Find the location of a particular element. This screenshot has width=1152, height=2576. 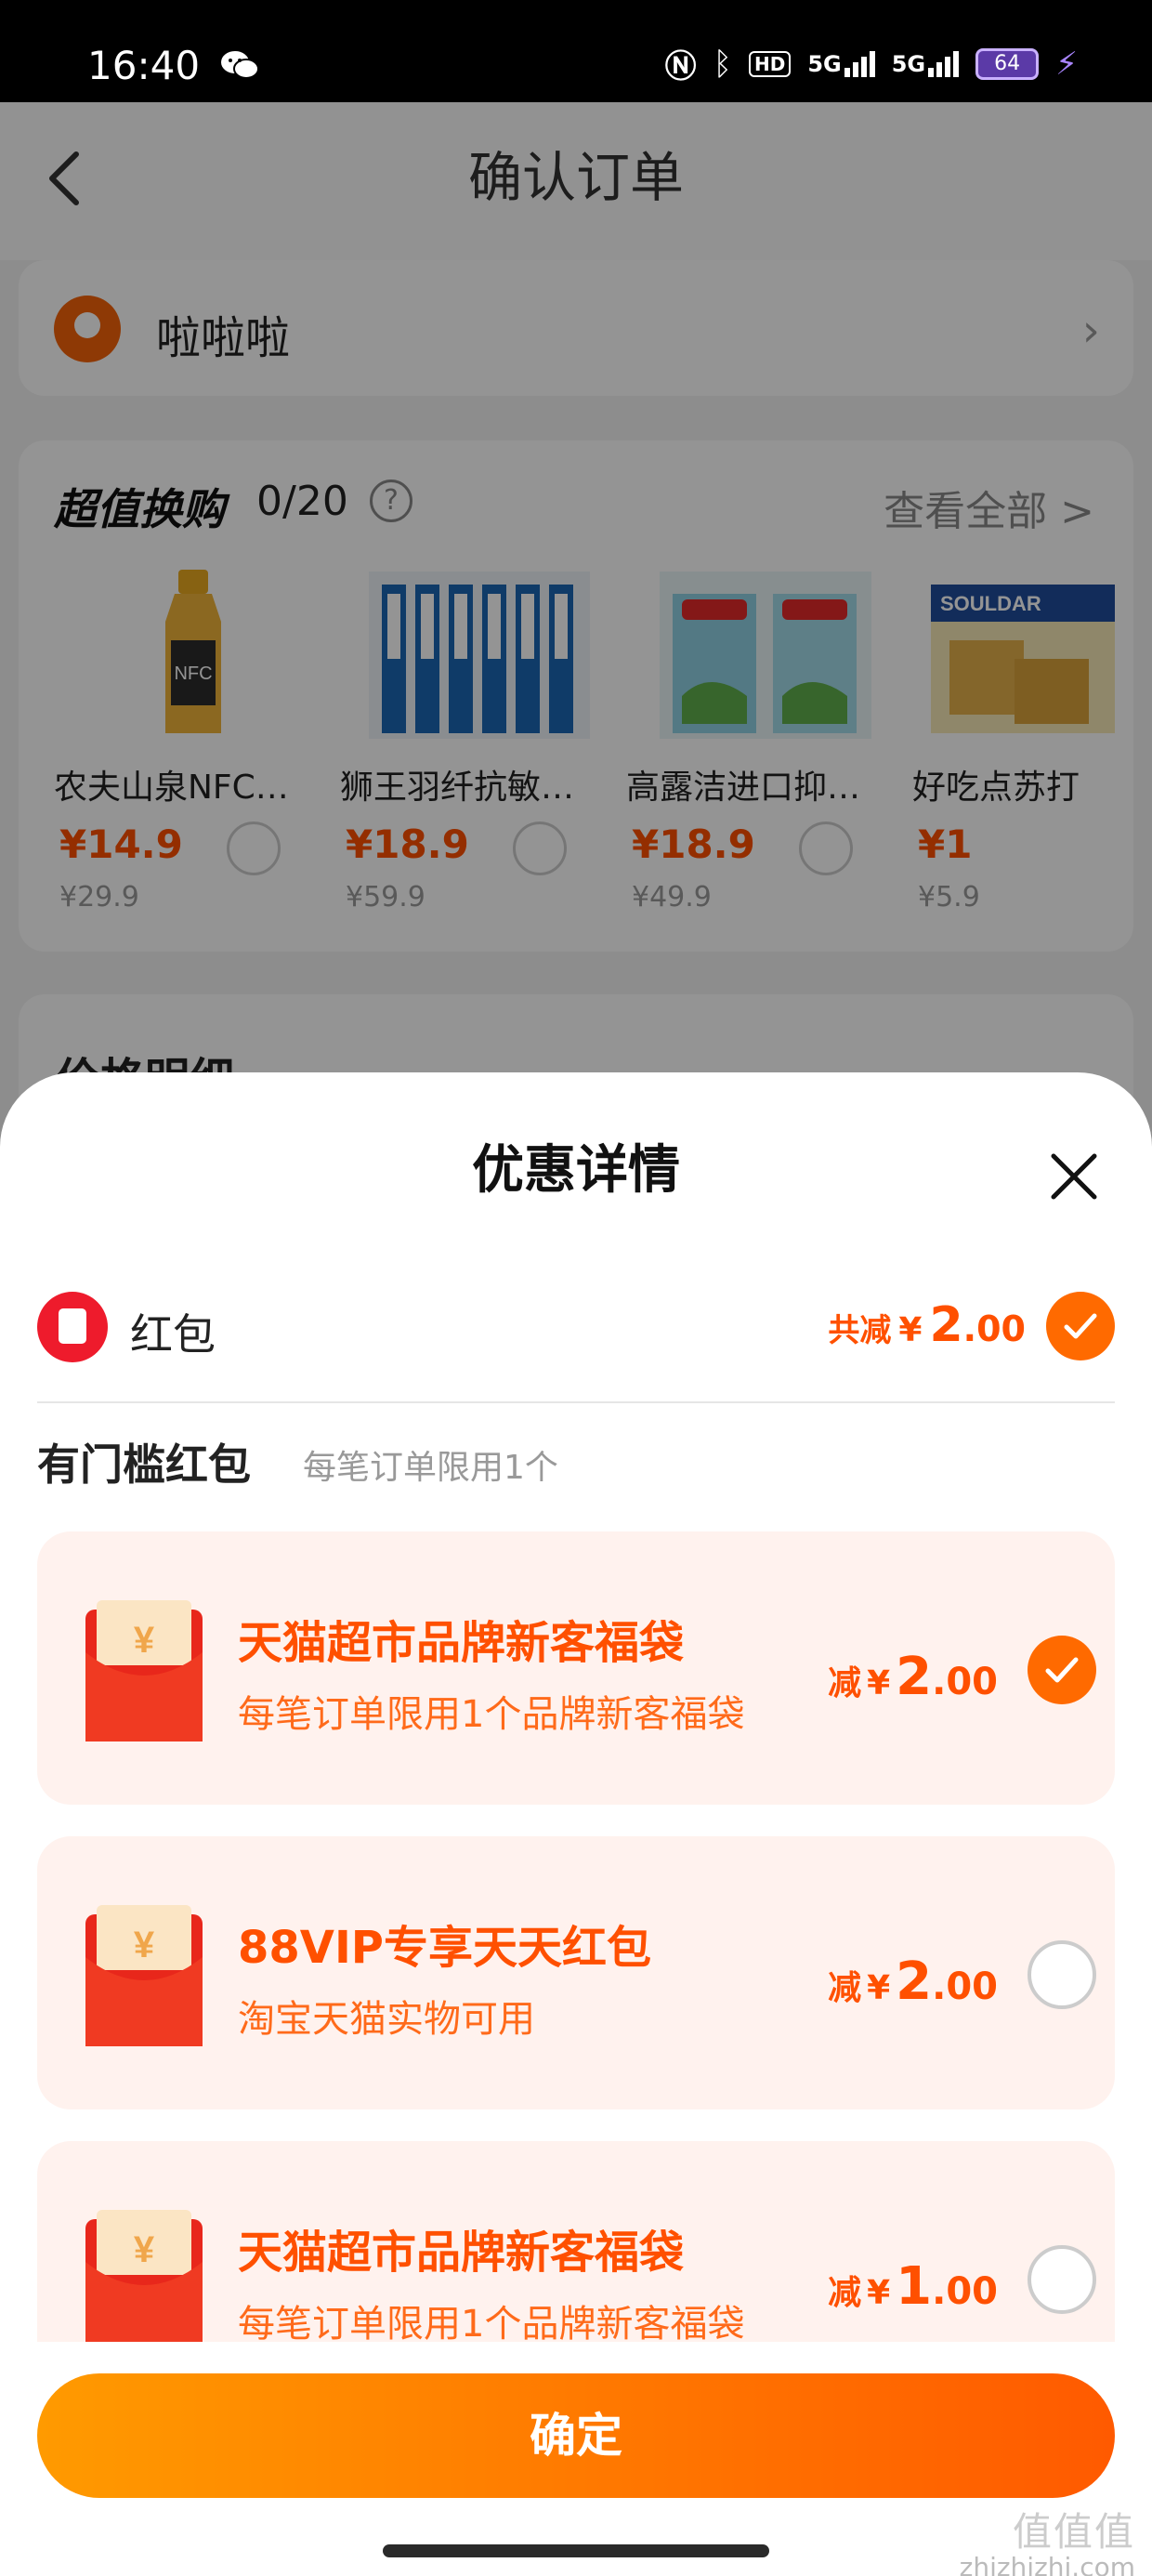

watermark: 值值值 zhizhizhi.com is located at coordinates (1047, 2542).